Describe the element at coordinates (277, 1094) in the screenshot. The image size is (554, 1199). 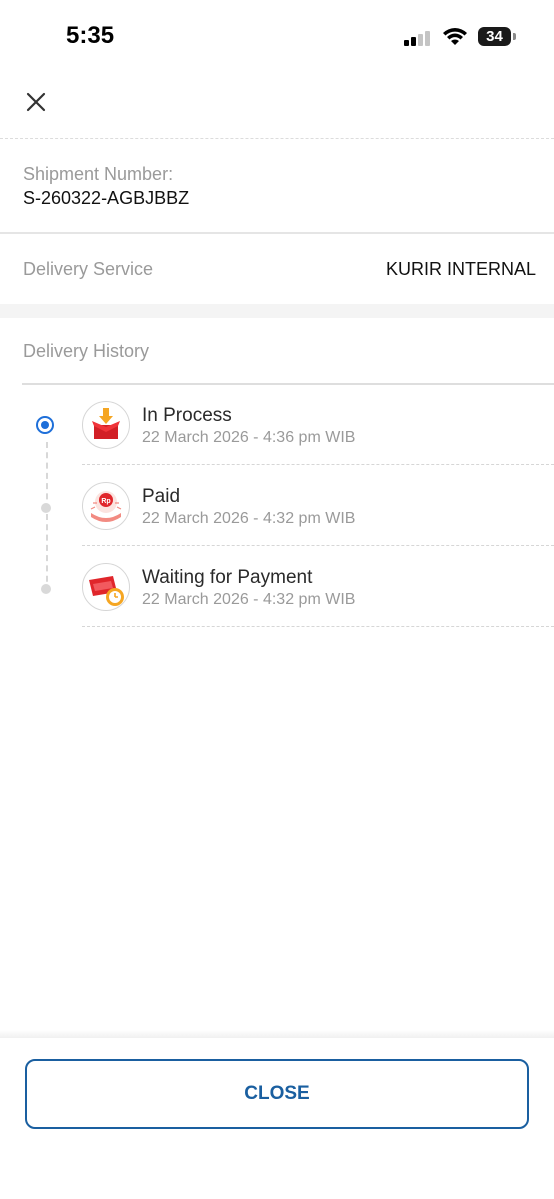
I see `close-button: CLOSE` at that location.